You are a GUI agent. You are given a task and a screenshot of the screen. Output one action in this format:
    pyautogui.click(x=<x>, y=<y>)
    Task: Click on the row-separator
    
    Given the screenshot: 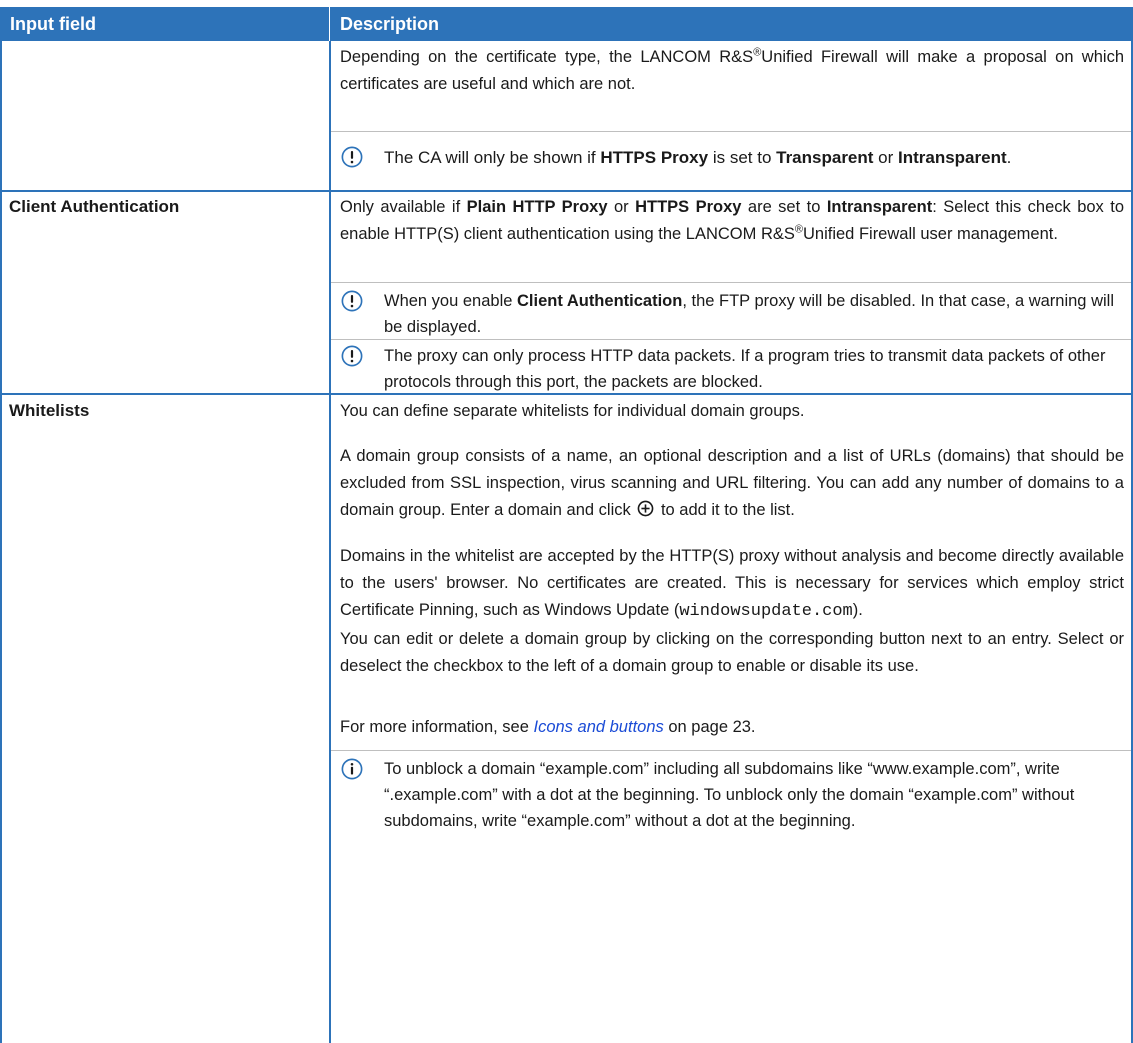 What is the action you would take?
    pyautogui.click(x=566, y=191)
    